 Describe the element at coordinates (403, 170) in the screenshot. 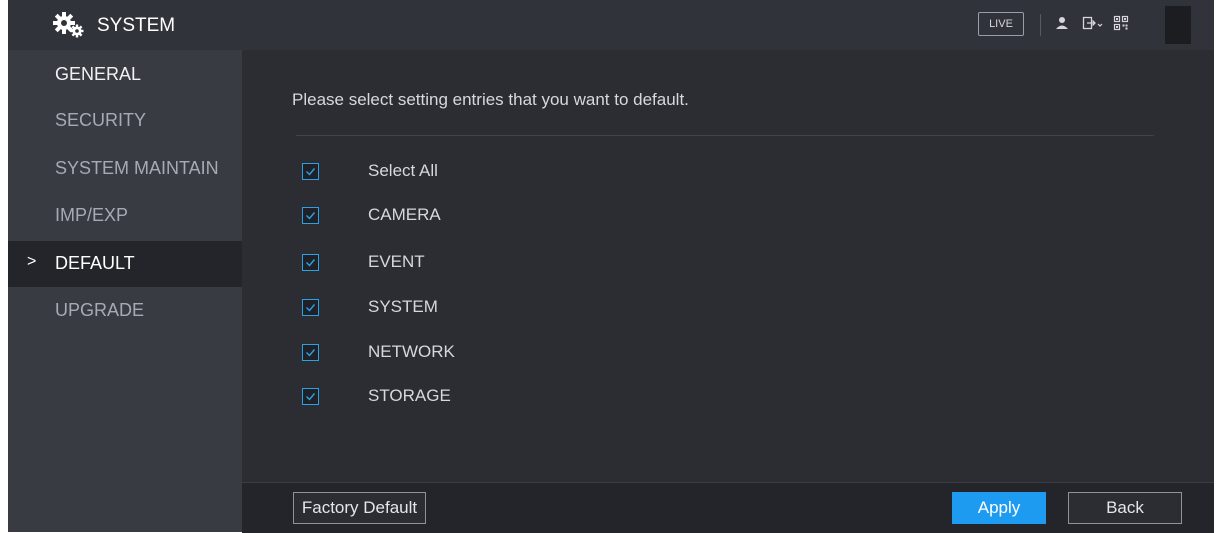

I see `option-label: Select All` at that location.